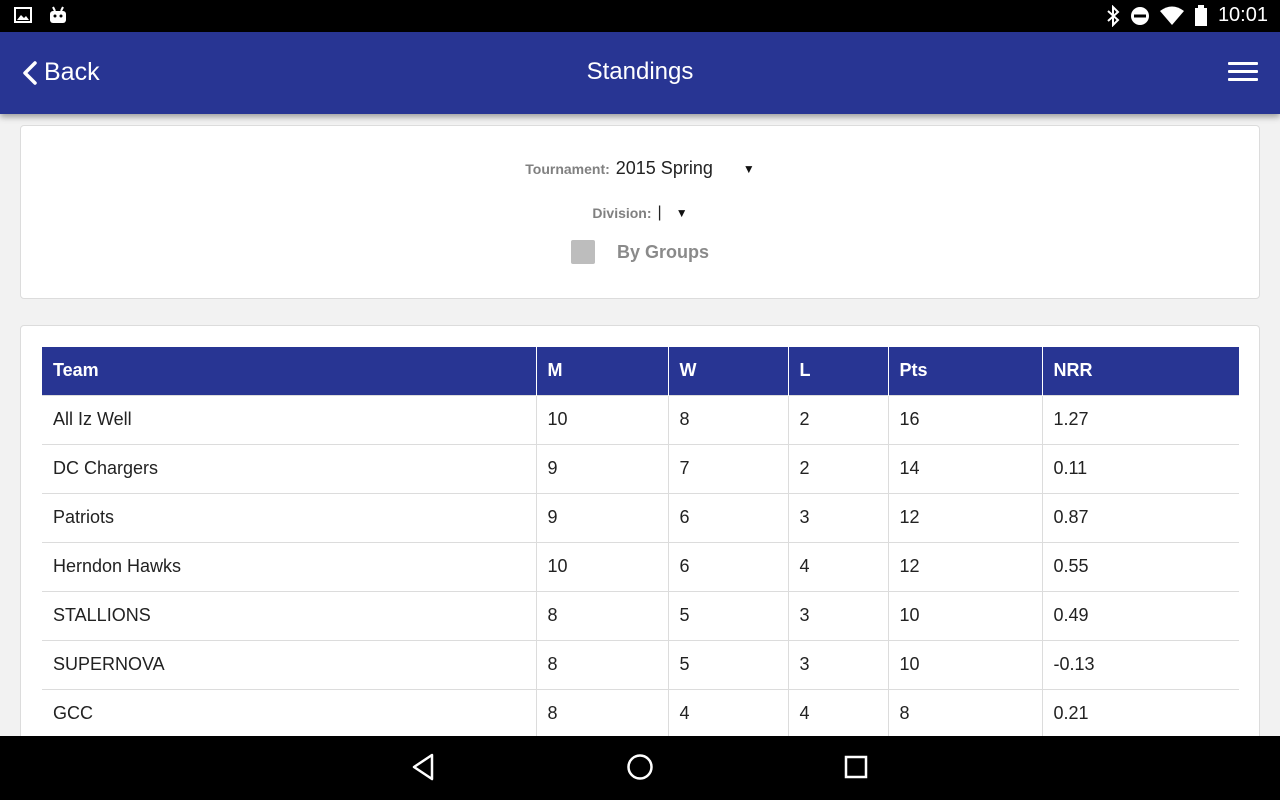  What do you see at coordinates (289, 419) in the screenshot?
I see `team-name: All Iz Well` at bounding box center [289, 419].